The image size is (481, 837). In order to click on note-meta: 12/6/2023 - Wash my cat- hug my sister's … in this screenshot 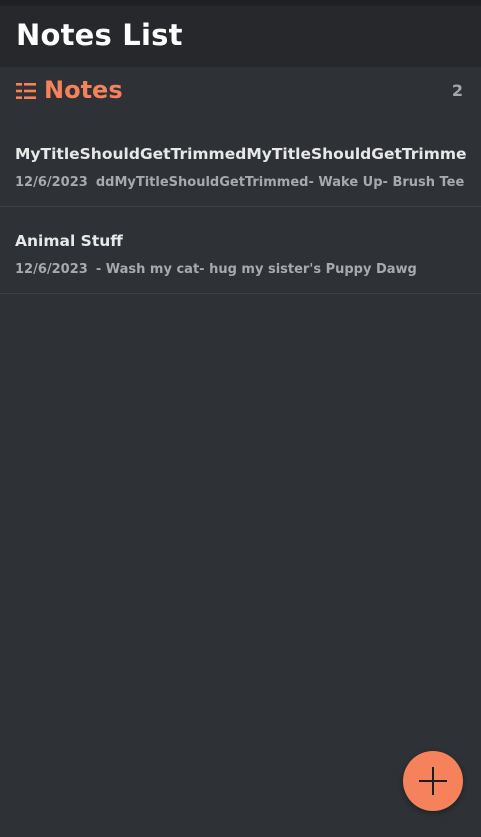, I will do `click(240, 269)`.